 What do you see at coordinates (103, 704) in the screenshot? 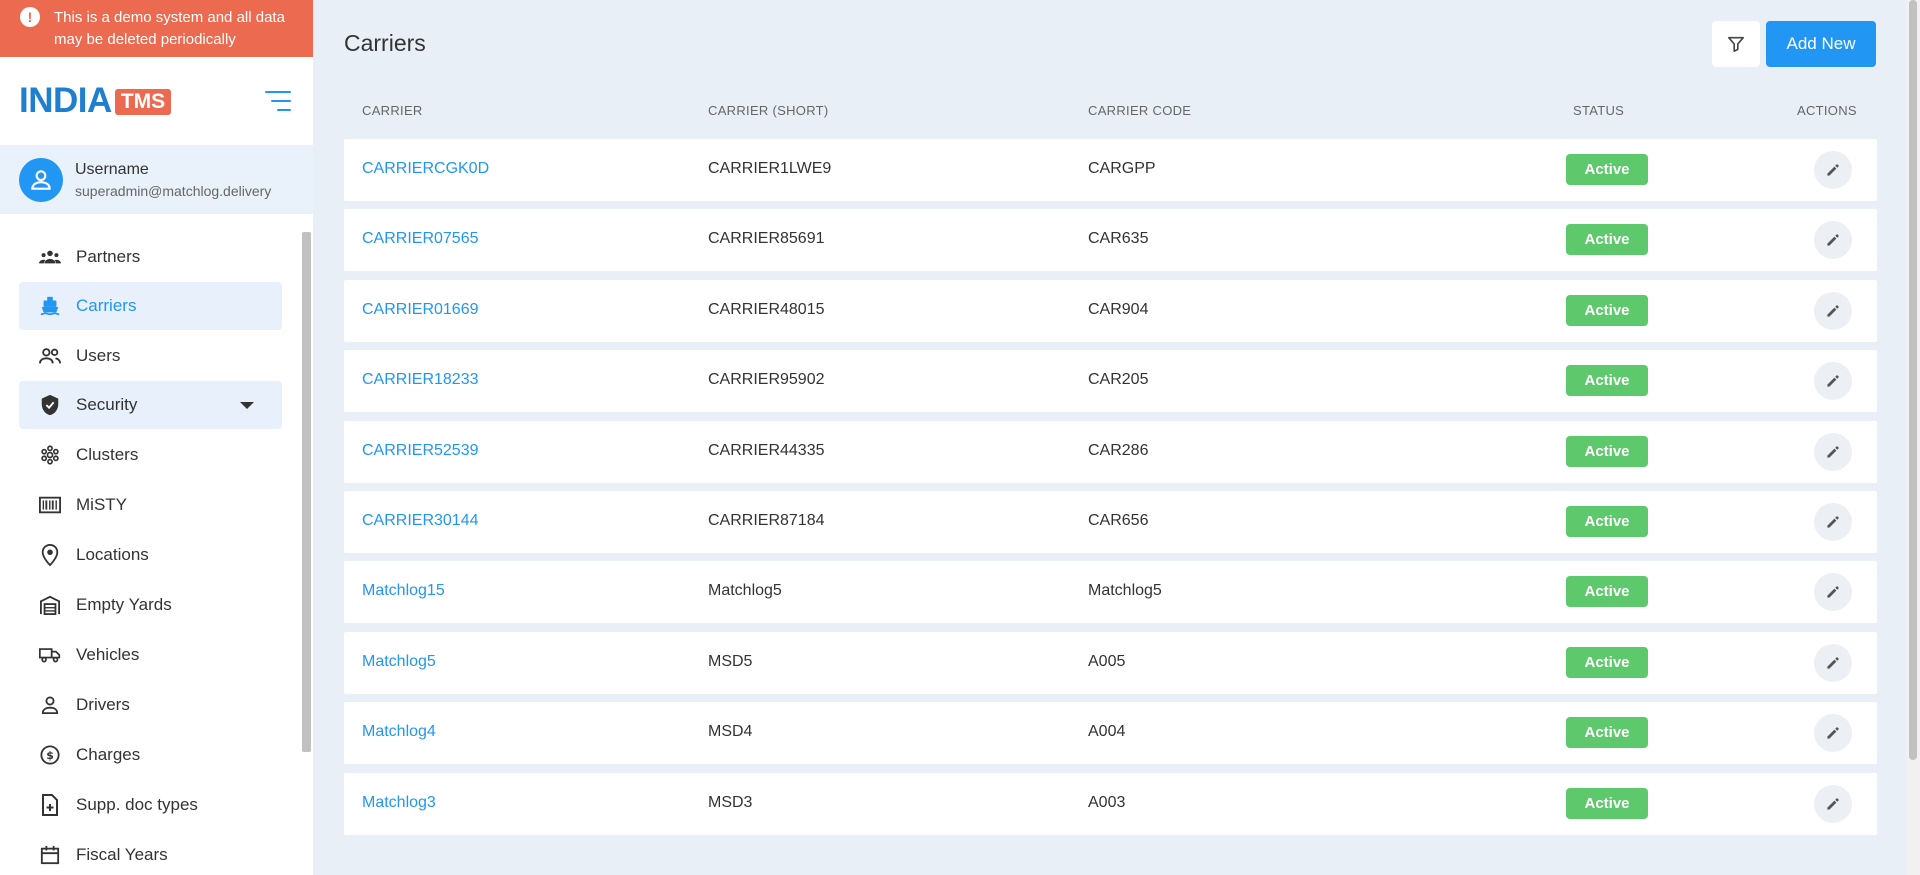
I see `sidebar-item-label: Drivers` at bounding box center [103, 704].